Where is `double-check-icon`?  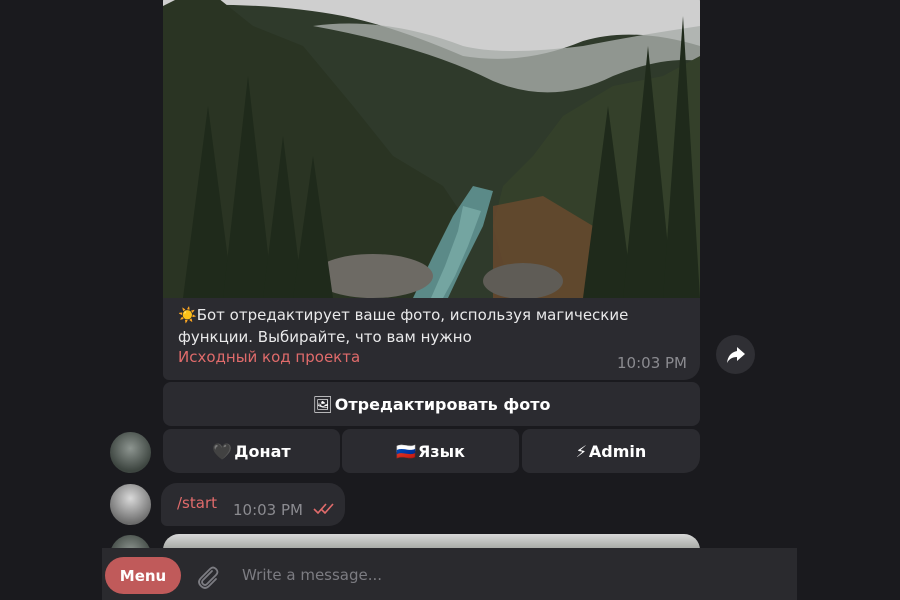
double-check-icon is located at coordinates (323, 508).